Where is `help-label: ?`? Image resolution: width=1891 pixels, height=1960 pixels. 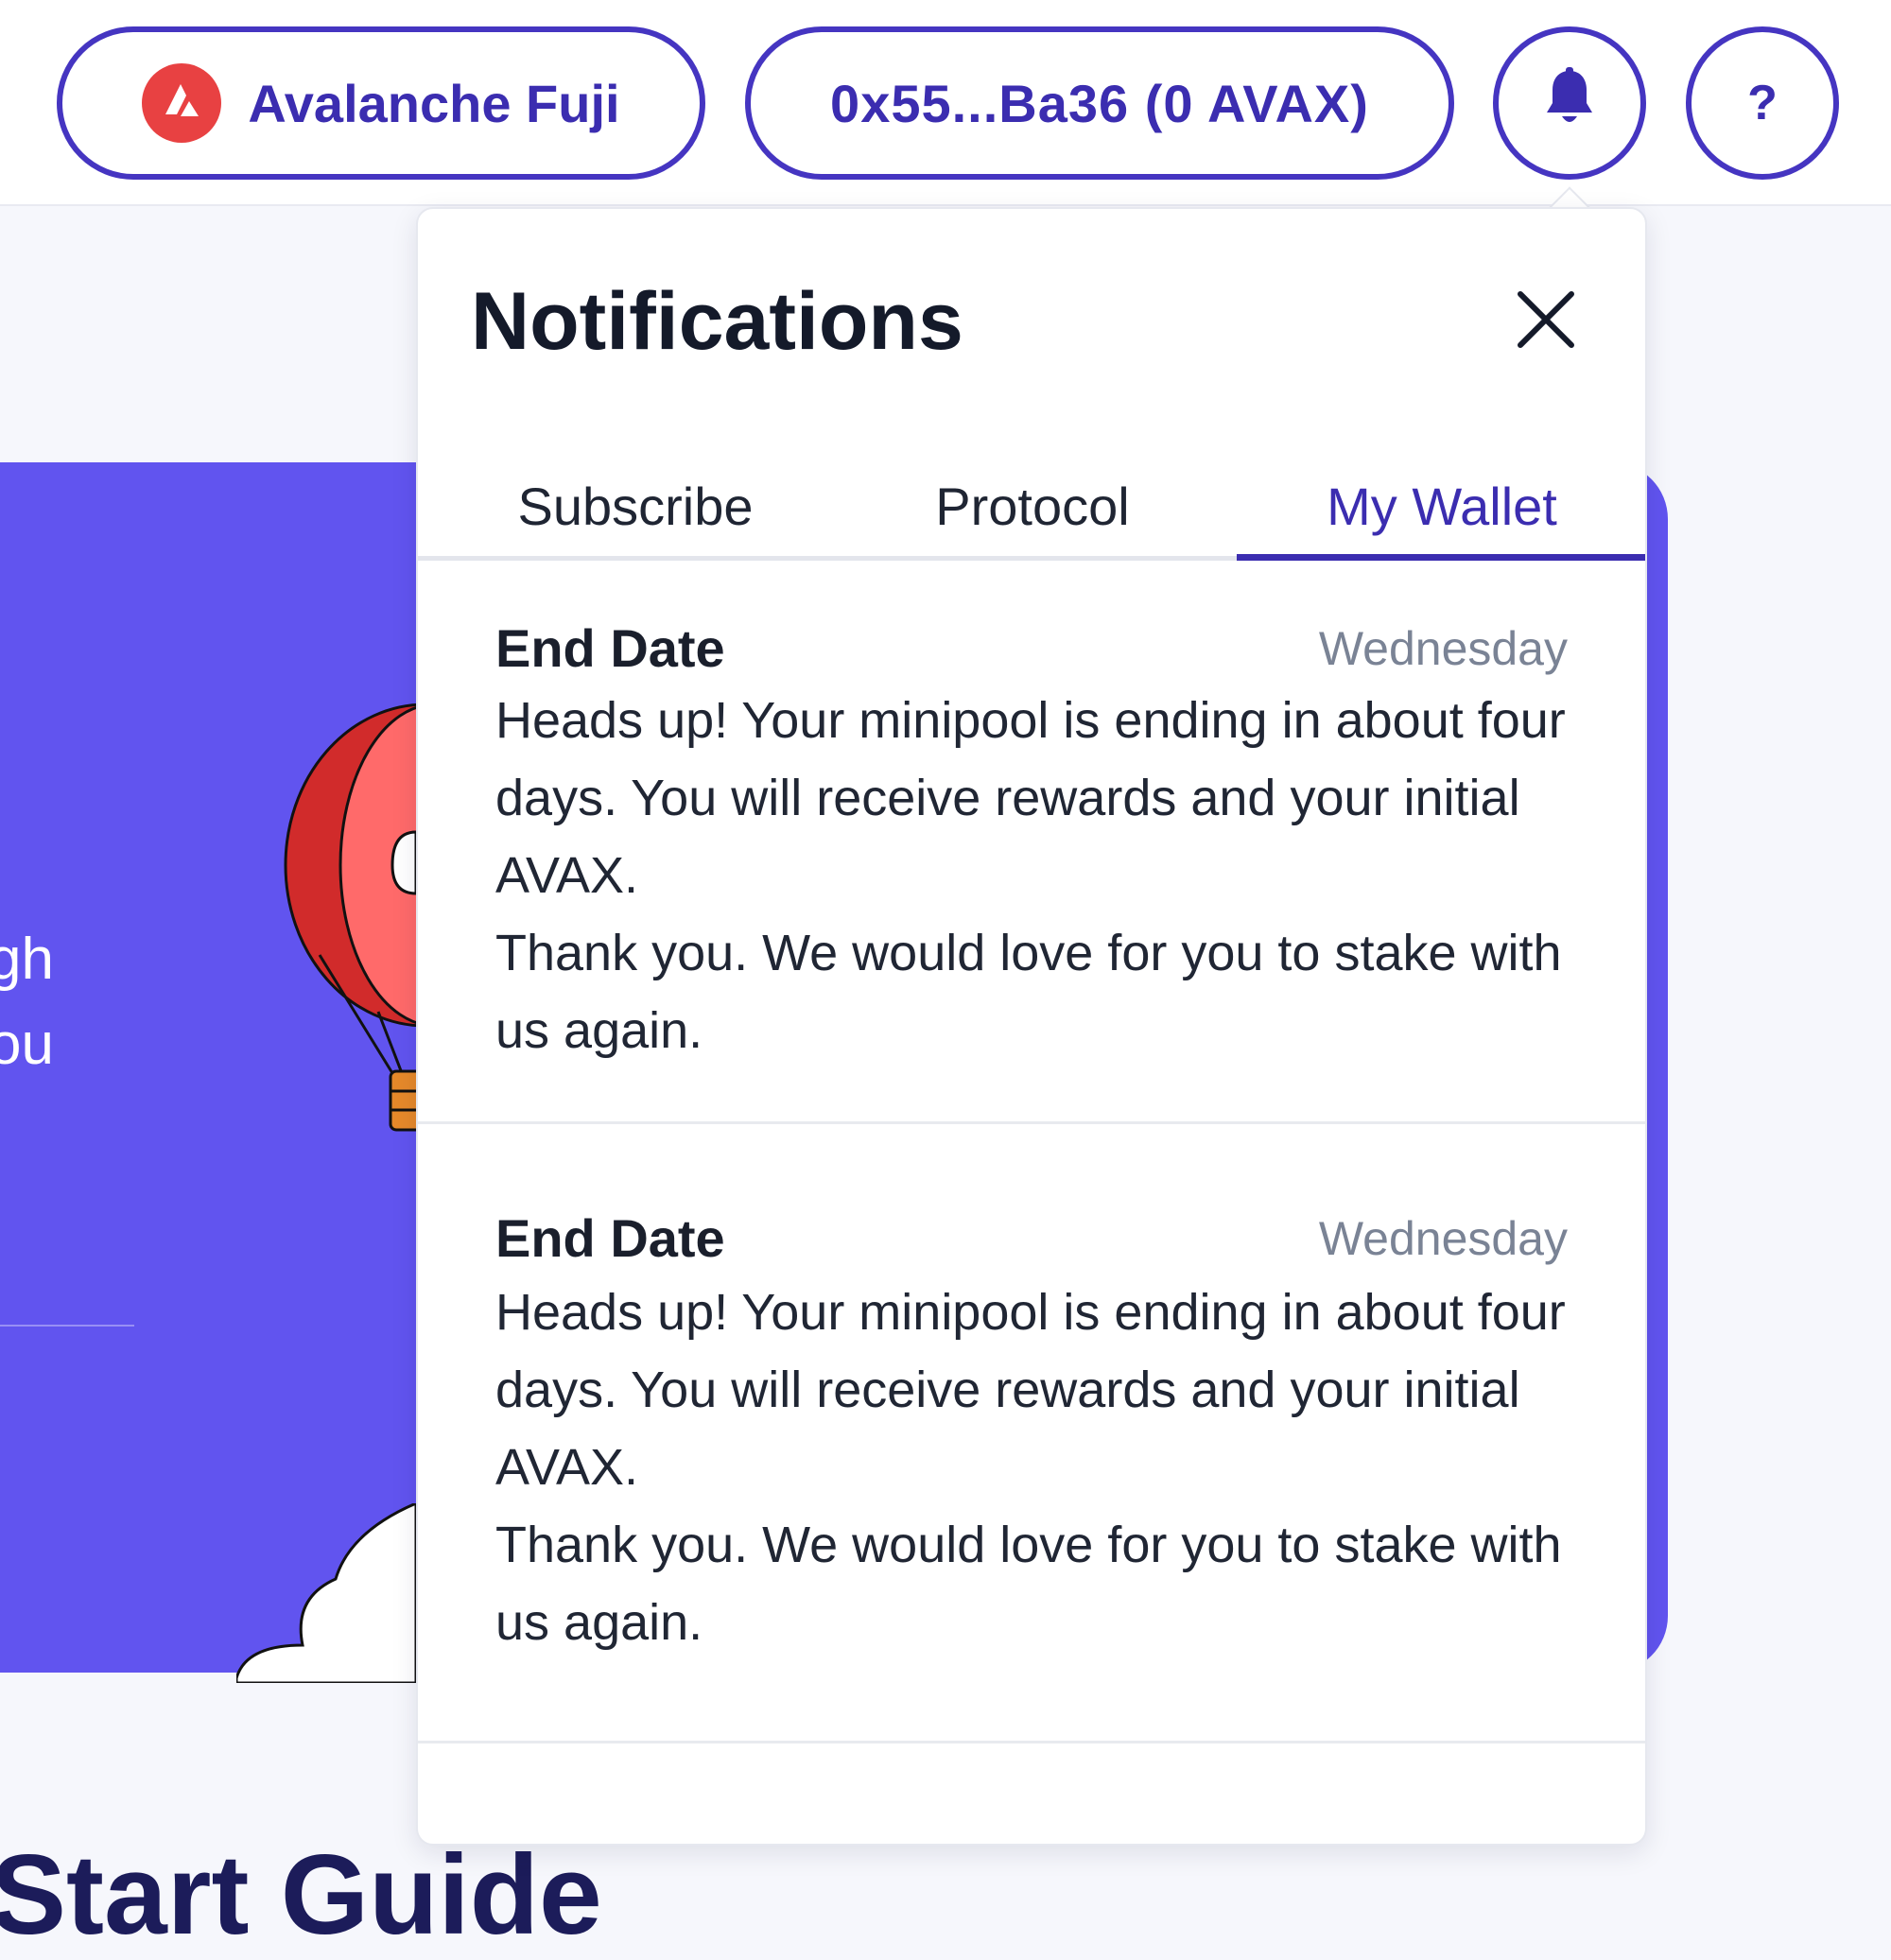 help-label: ? is located at coordinates (1762, 103).